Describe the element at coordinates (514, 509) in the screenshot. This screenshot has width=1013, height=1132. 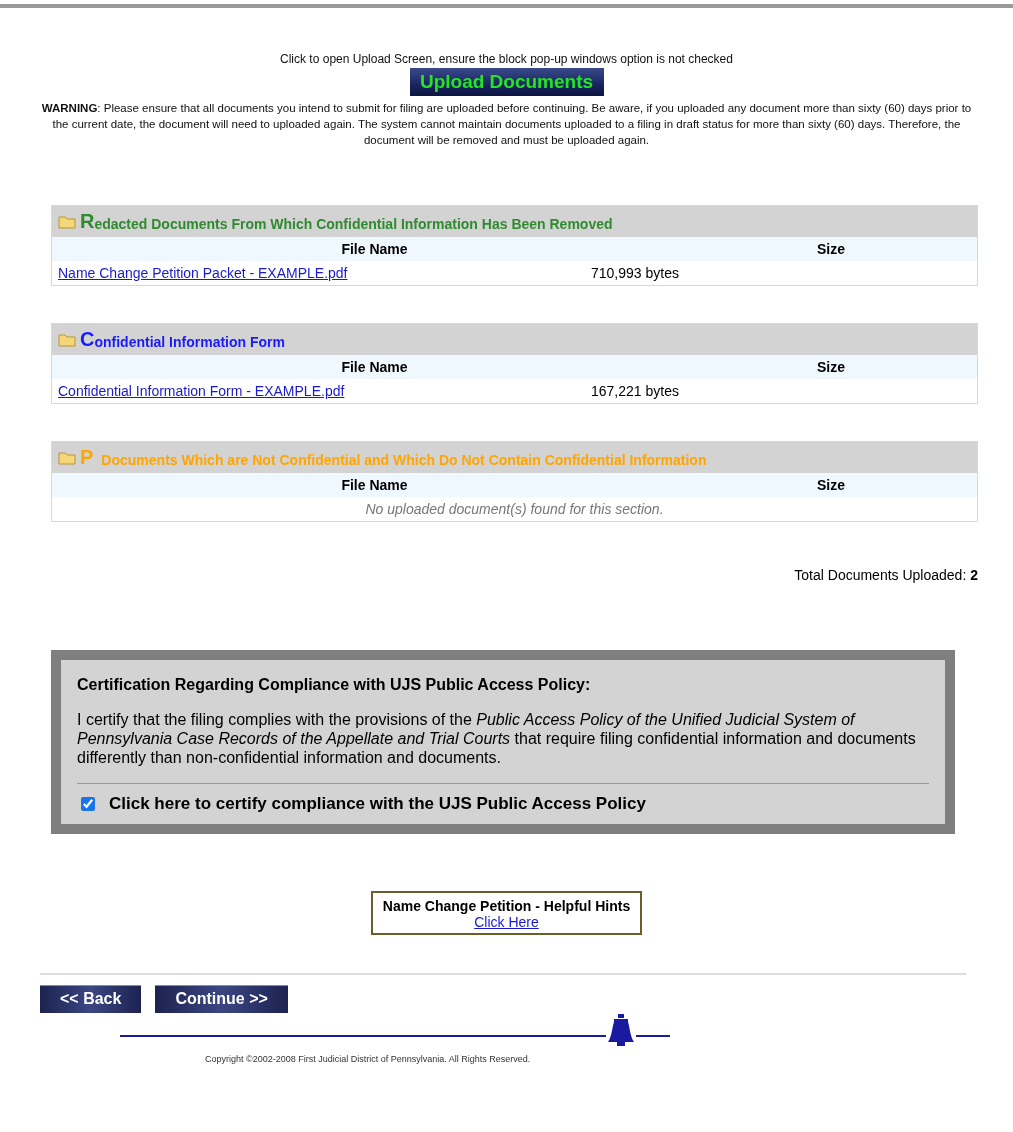
I see `empty-message: No uploaded document(s) found for this section.` at that location.